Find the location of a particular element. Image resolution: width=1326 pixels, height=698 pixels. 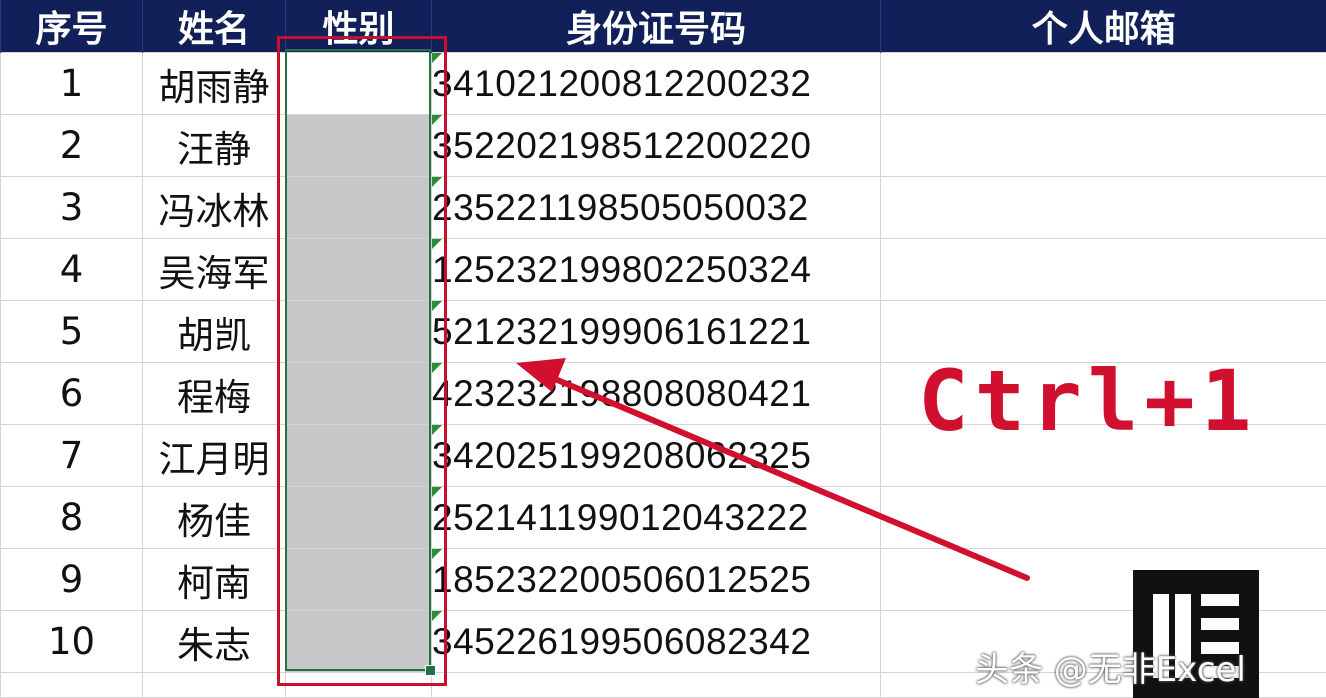

cell-name: 江月明 is located at coordinates (214, 455).